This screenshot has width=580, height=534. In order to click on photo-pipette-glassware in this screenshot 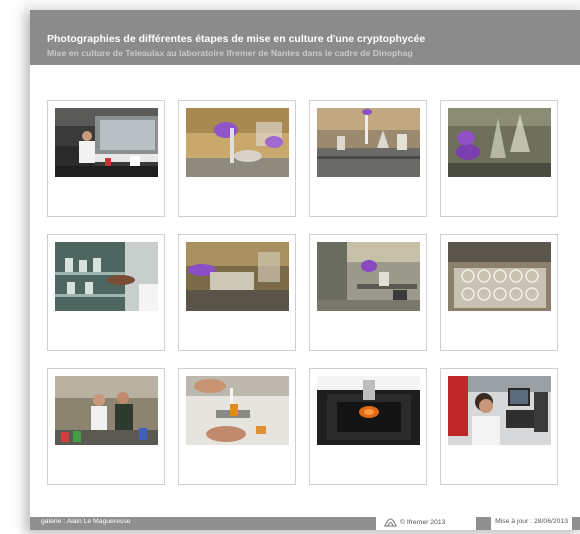, I will do `click(368, 142)`.